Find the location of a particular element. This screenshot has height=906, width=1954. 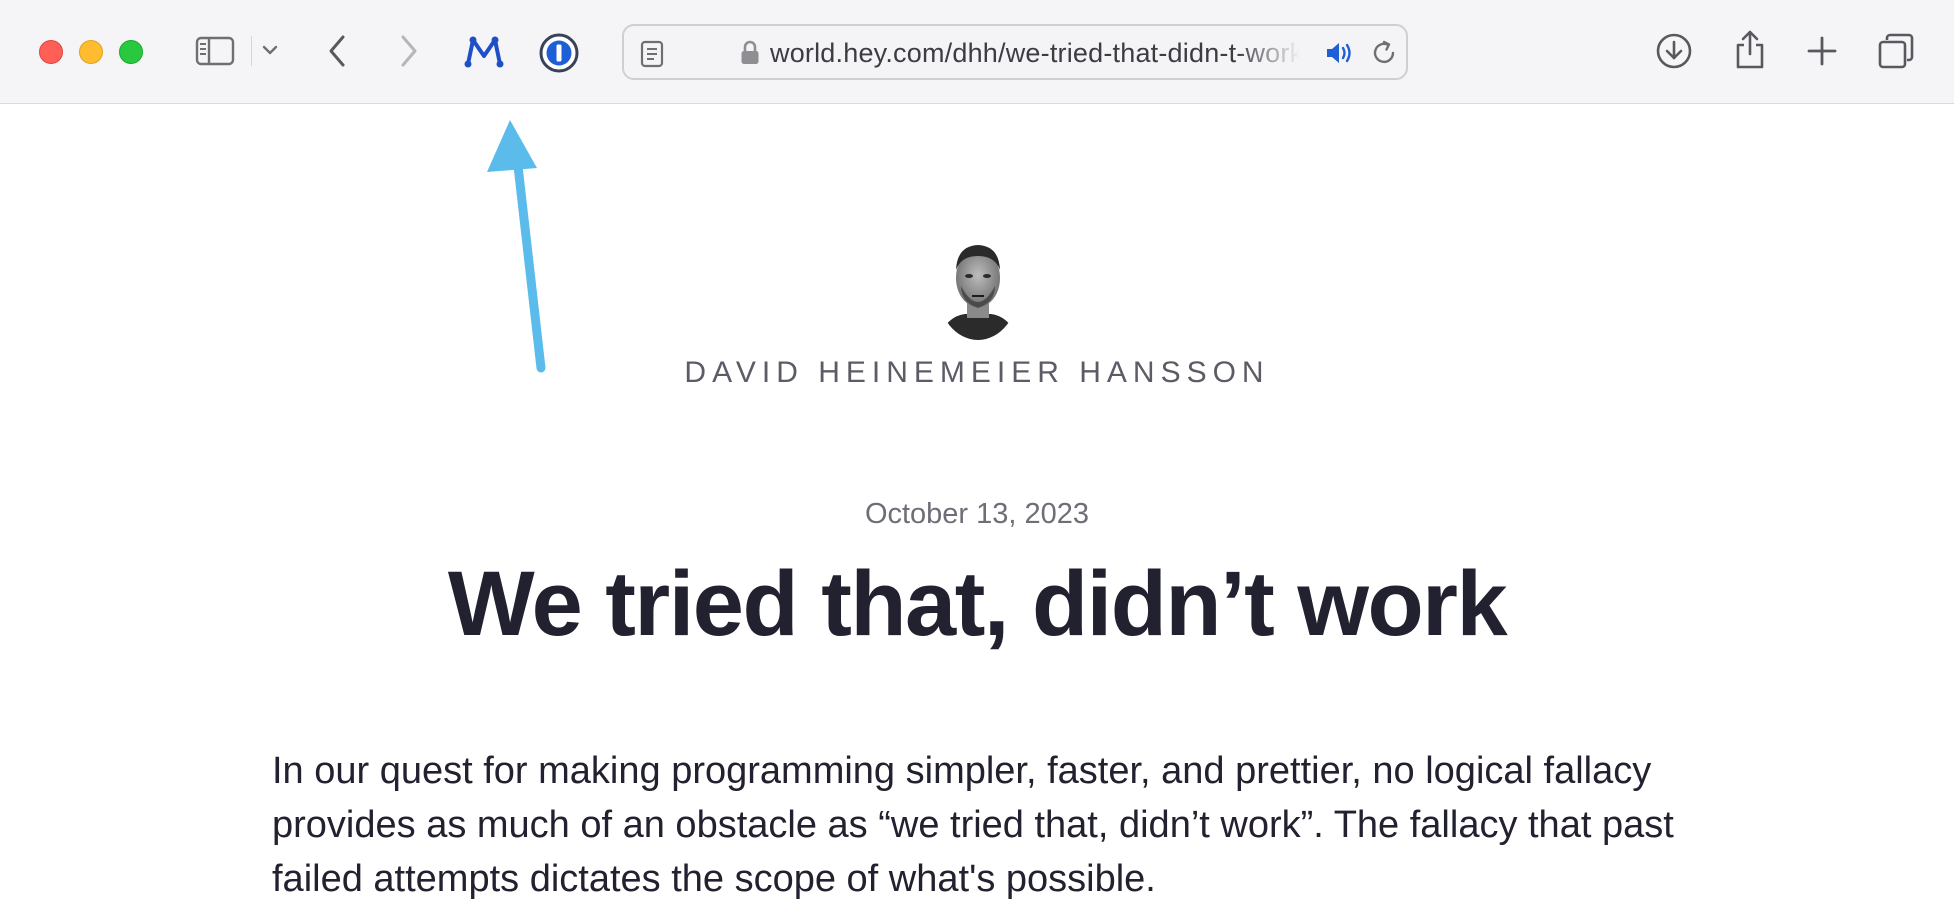

plus-icon is located at coordinates (1822, 51).